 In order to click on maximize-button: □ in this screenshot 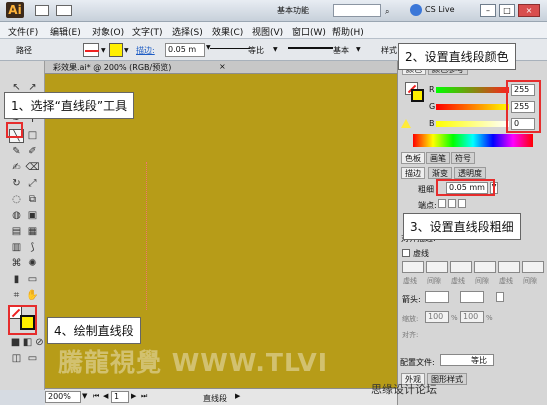, I will do `click(507, 10)`.